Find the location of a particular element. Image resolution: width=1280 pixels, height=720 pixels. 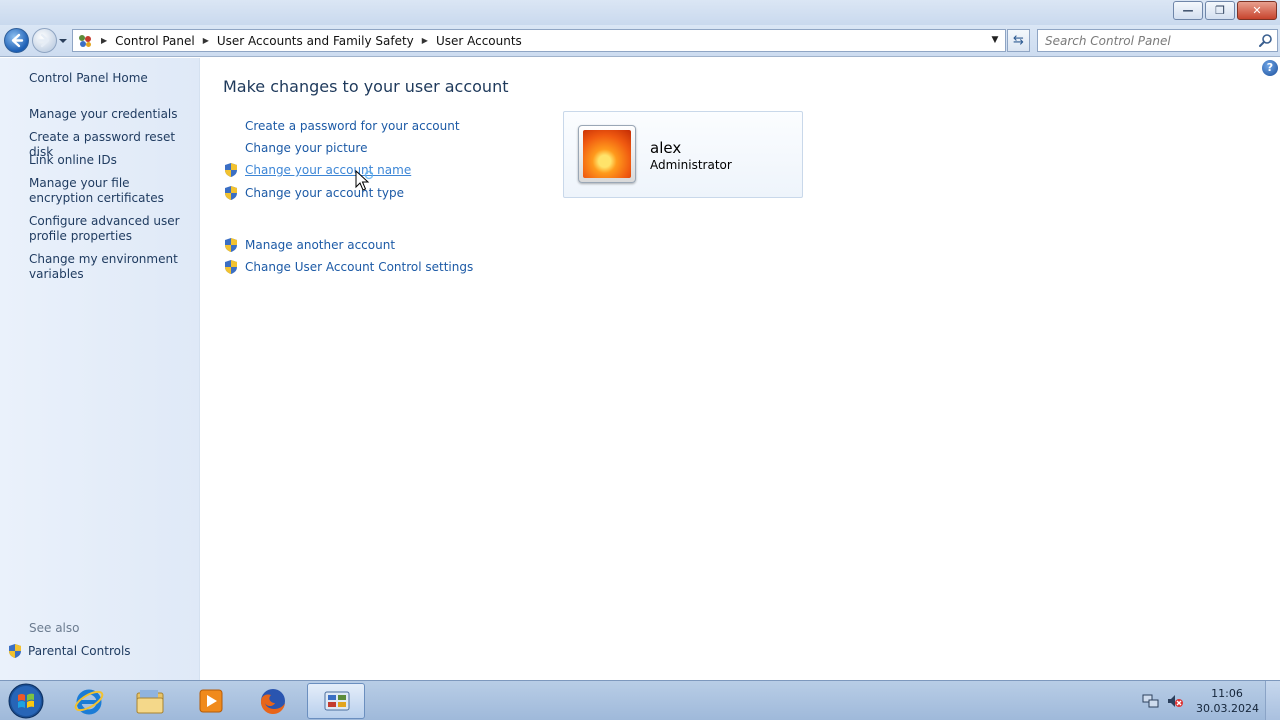

taskbar-control-panel is located at coordinates (336, 701).